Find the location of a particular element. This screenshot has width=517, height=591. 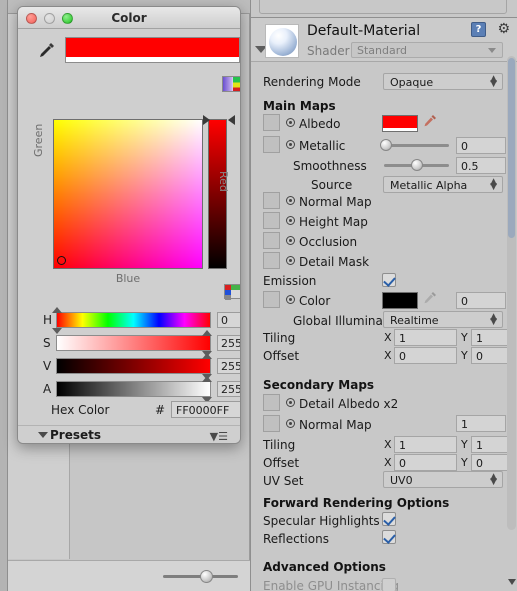

gpu-instancing-label: Enable GPU Instancing is located at coordinates (331, 585).